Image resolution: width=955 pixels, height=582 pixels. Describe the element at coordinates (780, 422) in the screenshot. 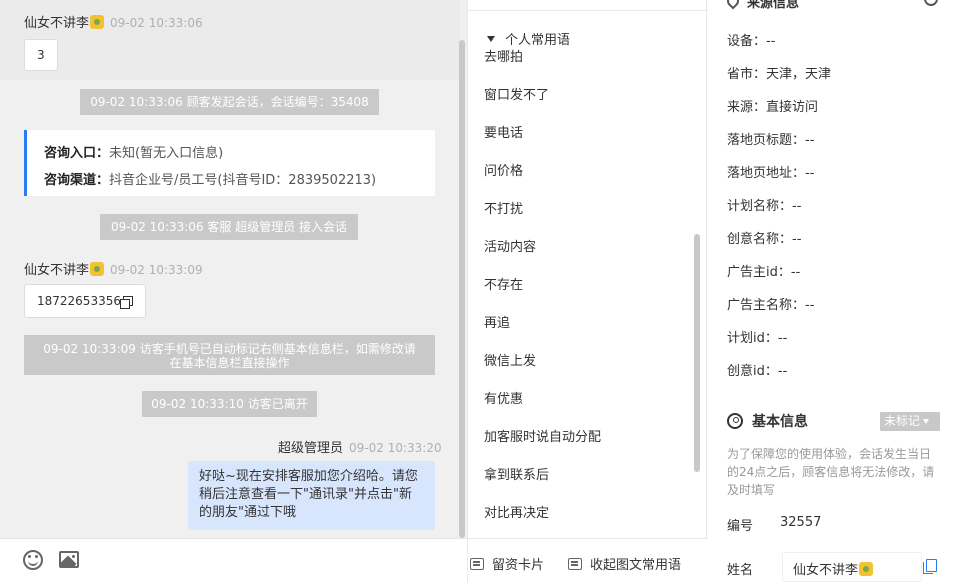

I see `basic-info-label: 基本信息` at that location.